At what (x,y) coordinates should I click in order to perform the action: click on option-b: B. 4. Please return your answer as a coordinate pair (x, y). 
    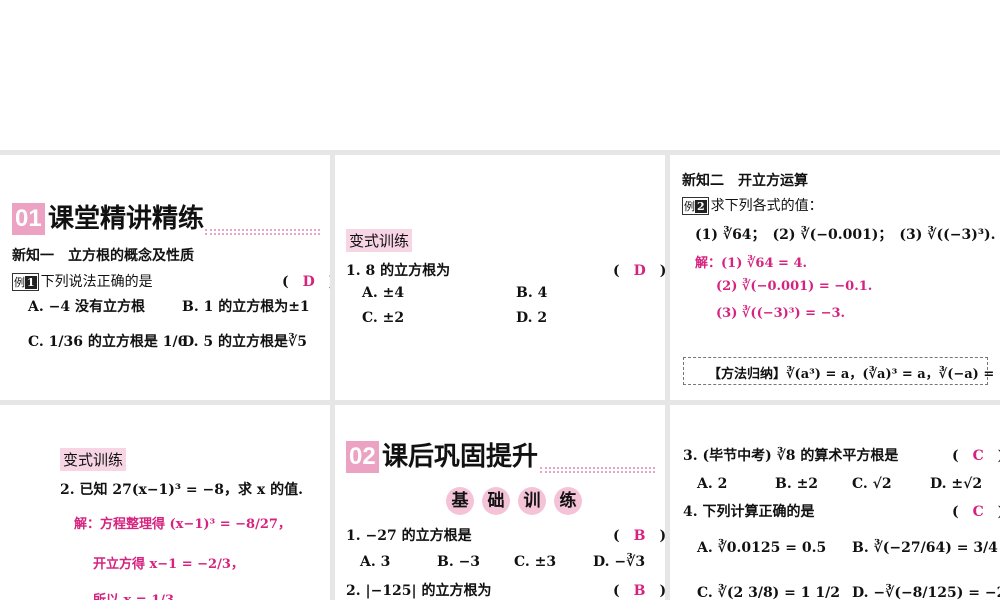
    Looking at the image, I should click on (532, 293).